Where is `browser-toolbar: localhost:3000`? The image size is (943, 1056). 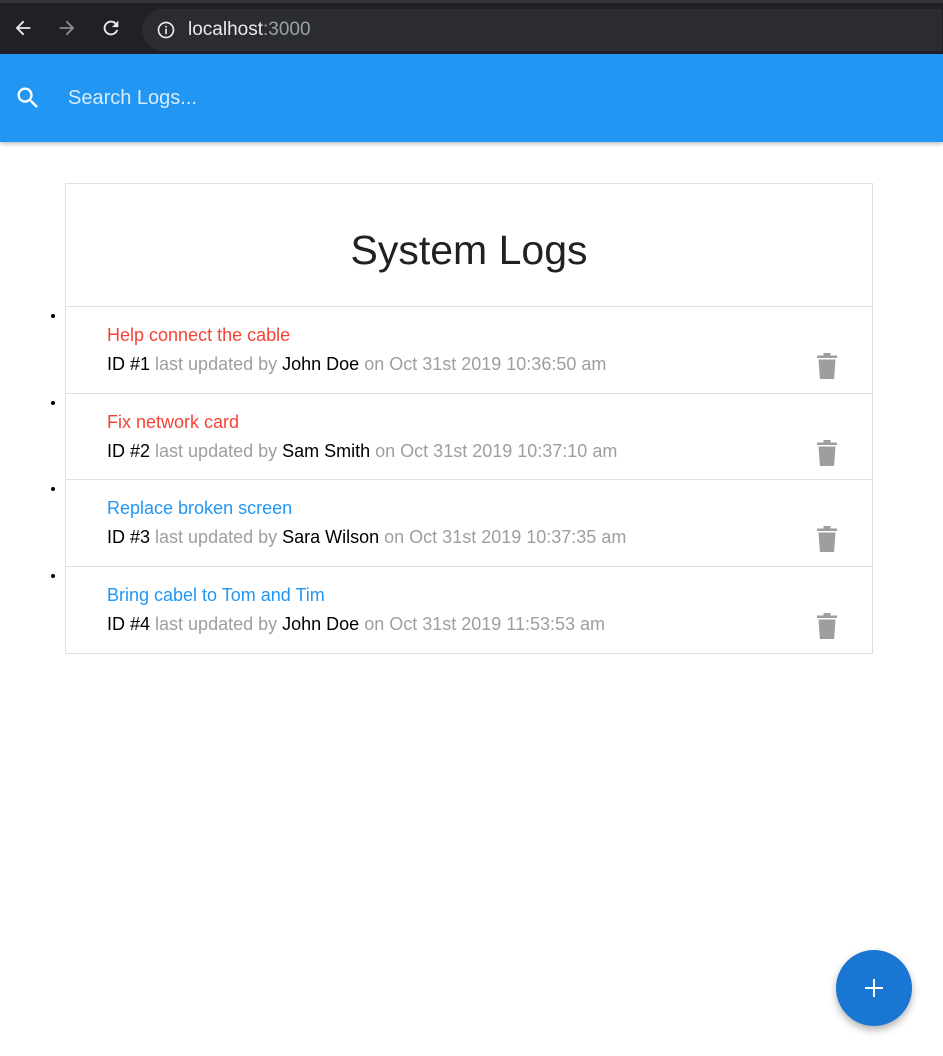 browser-toolbar: localhost:3000 is located at coordinates (471, 27).